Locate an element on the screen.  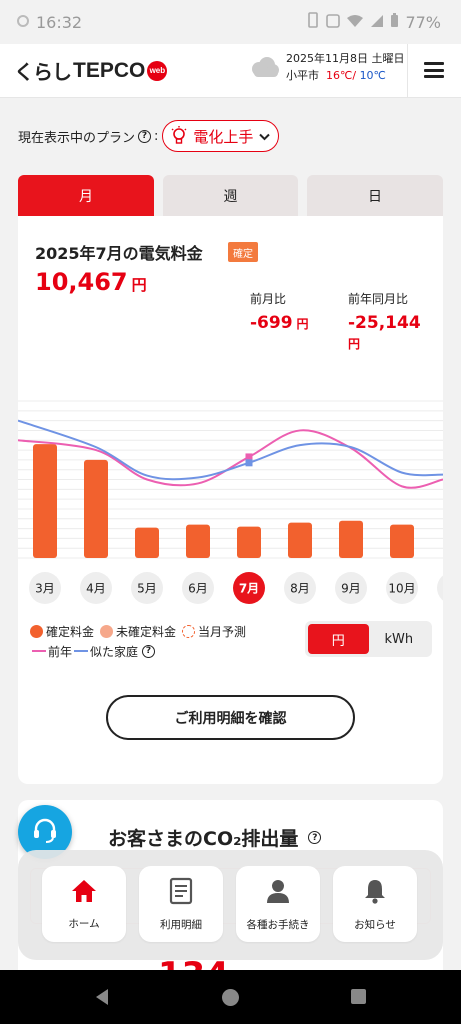
battery-icon is located at coordinates (394, 22).